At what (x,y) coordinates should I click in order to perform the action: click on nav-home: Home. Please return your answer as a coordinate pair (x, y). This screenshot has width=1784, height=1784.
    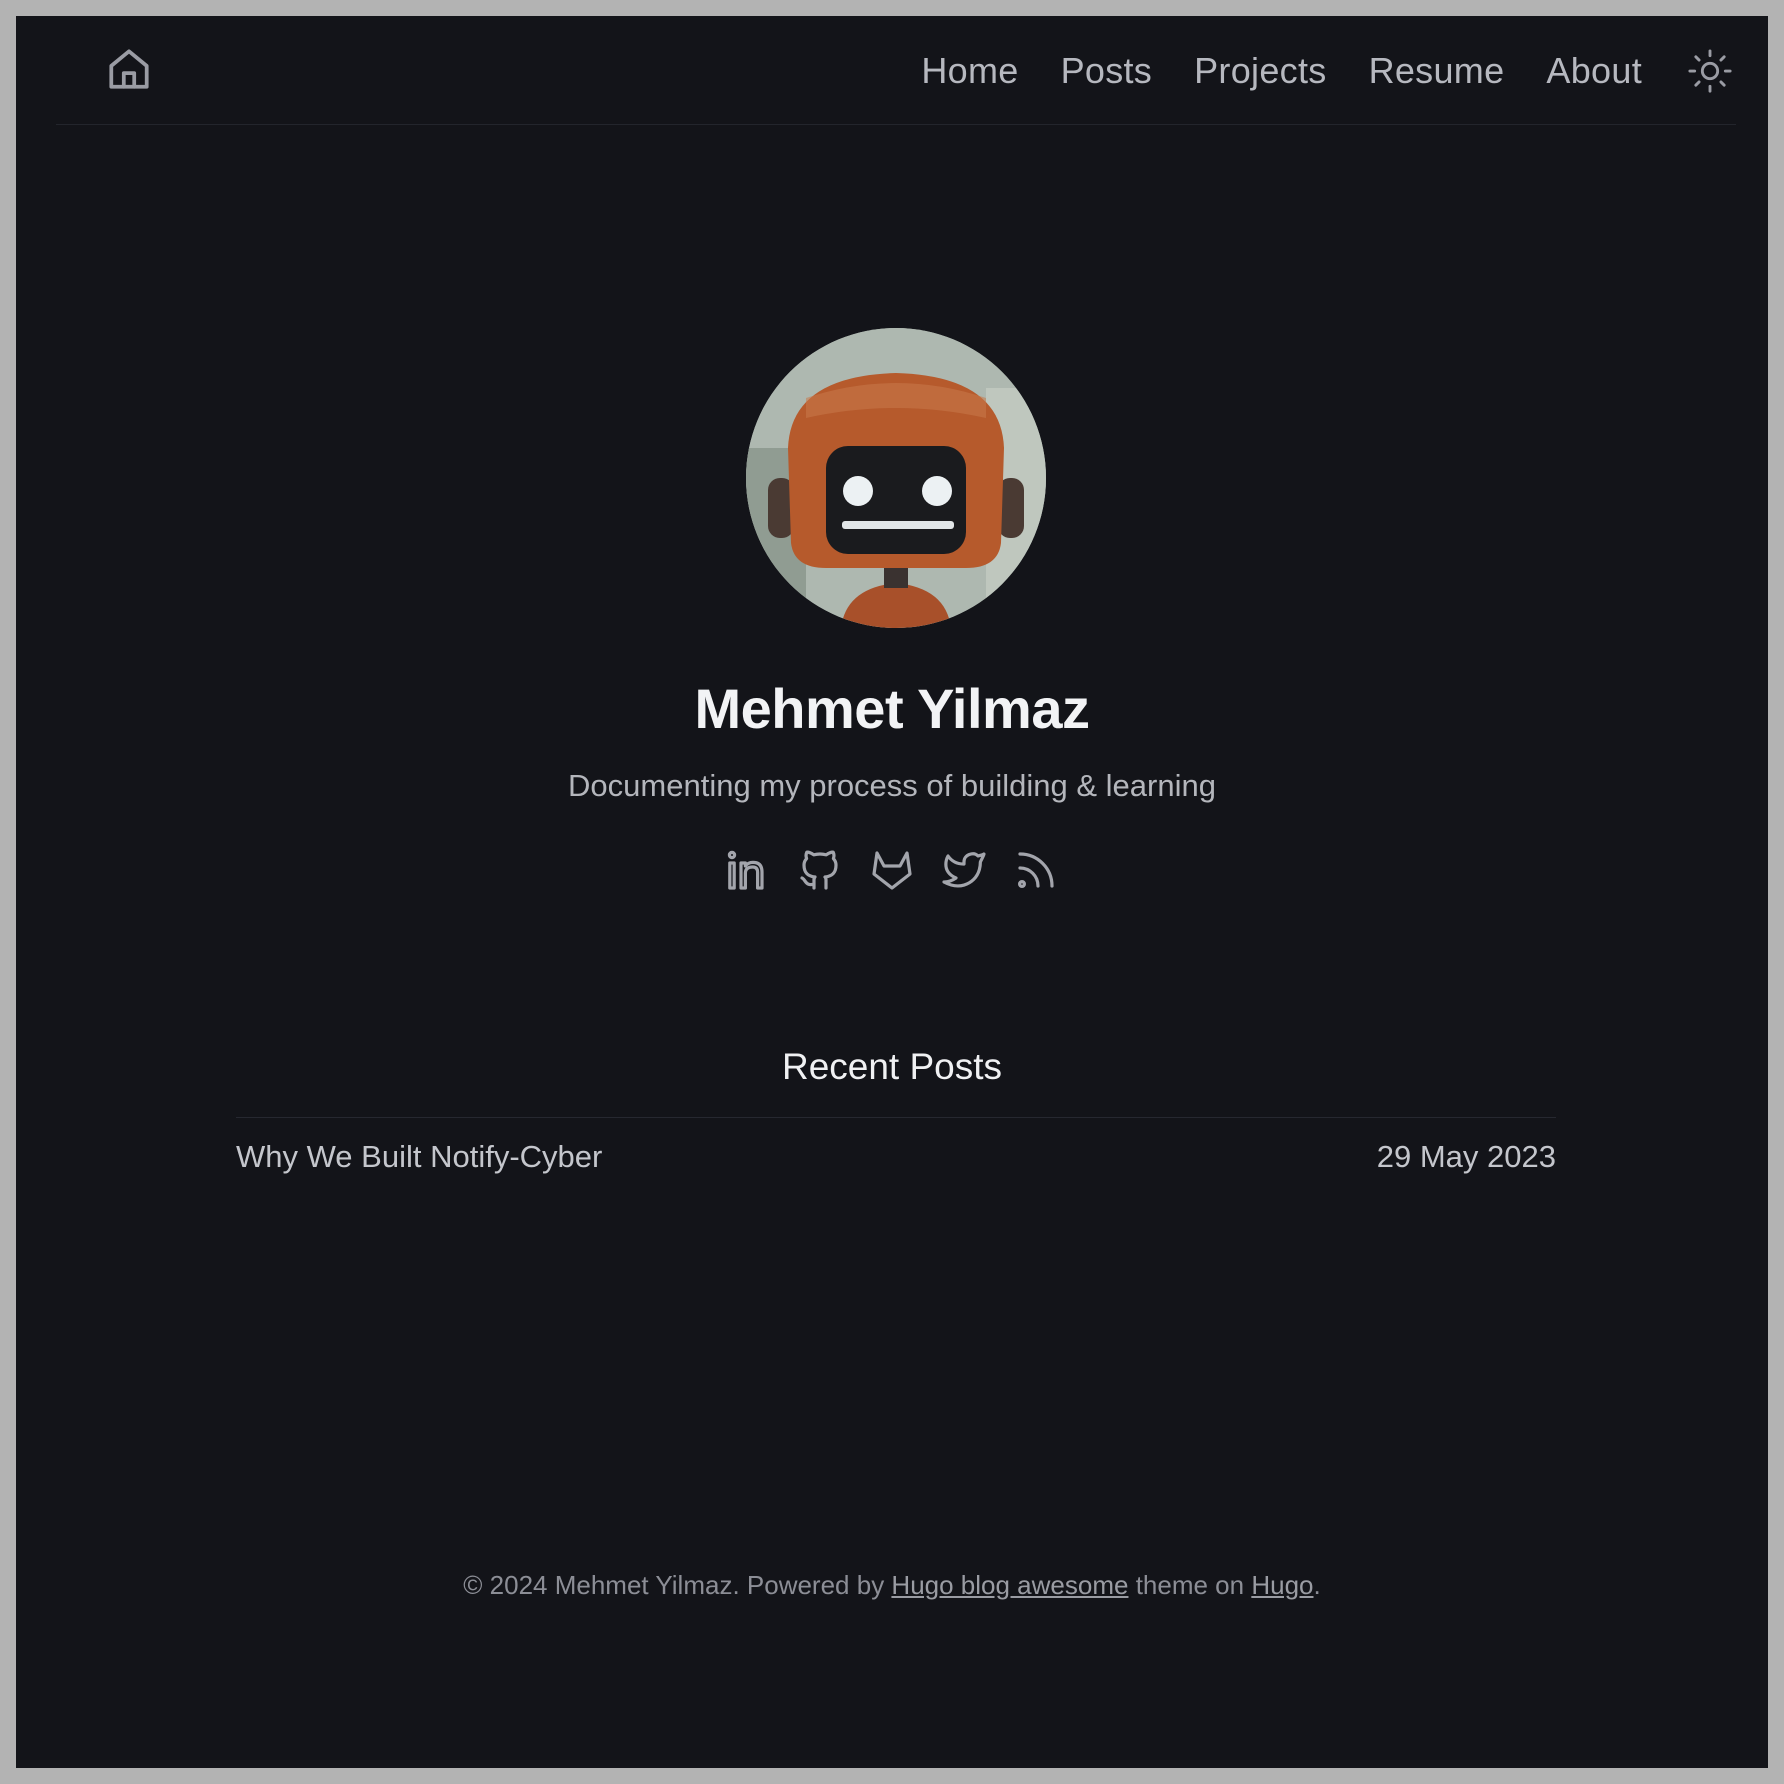
    Looking at the image, I should click on (969, 71).